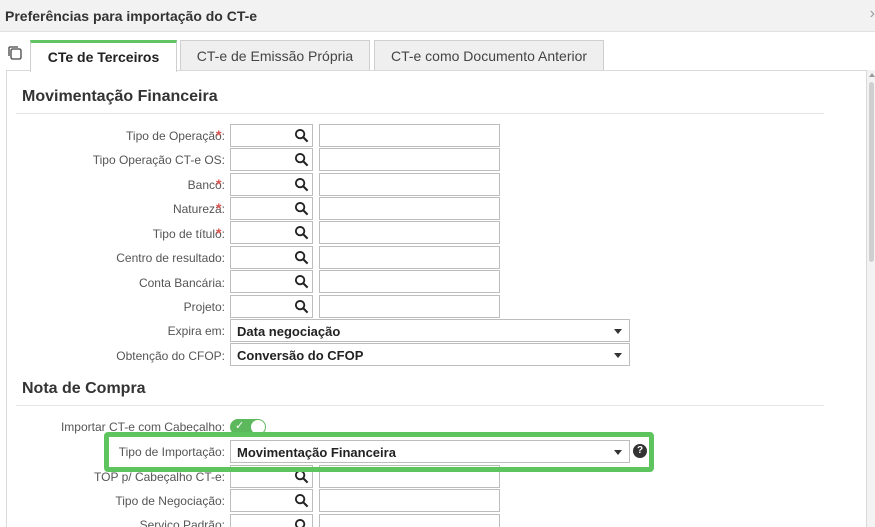 This screenshot has height=527, width=875. I want to click on tab-cte-documento-anterior: CT-e como Documento Anterior, so click(489, 55).